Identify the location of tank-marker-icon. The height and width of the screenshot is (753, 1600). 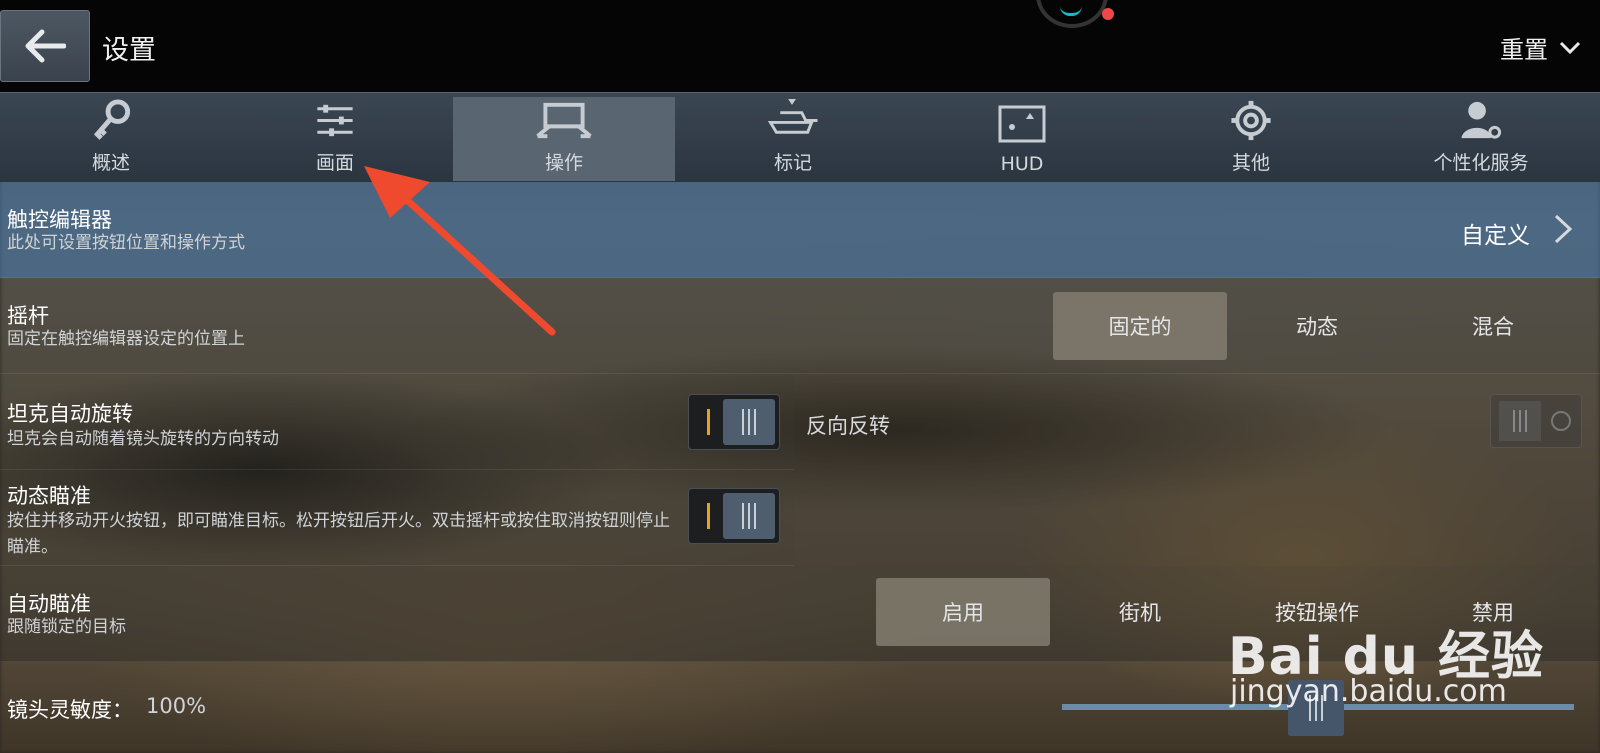
(792, 116).